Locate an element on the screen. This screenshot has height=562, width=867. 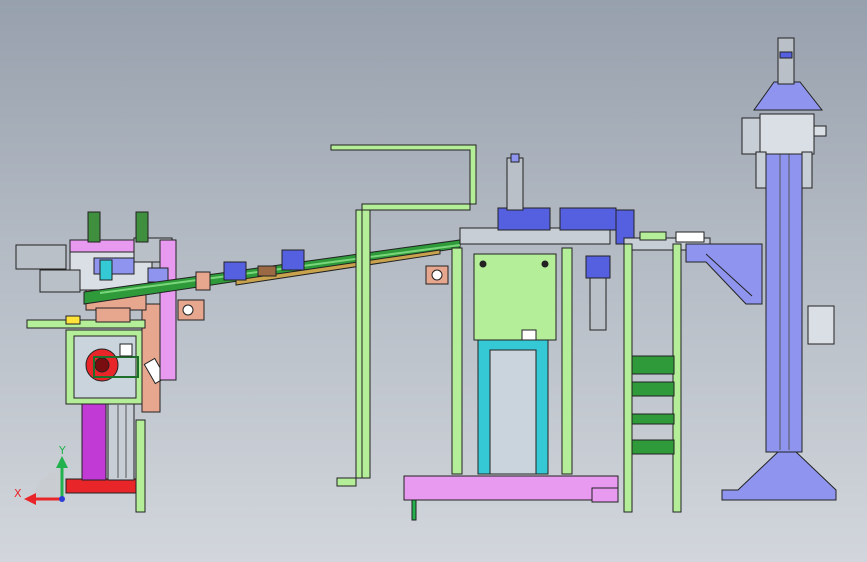
vertical-guard-rail is located at coordinates (366, 344).